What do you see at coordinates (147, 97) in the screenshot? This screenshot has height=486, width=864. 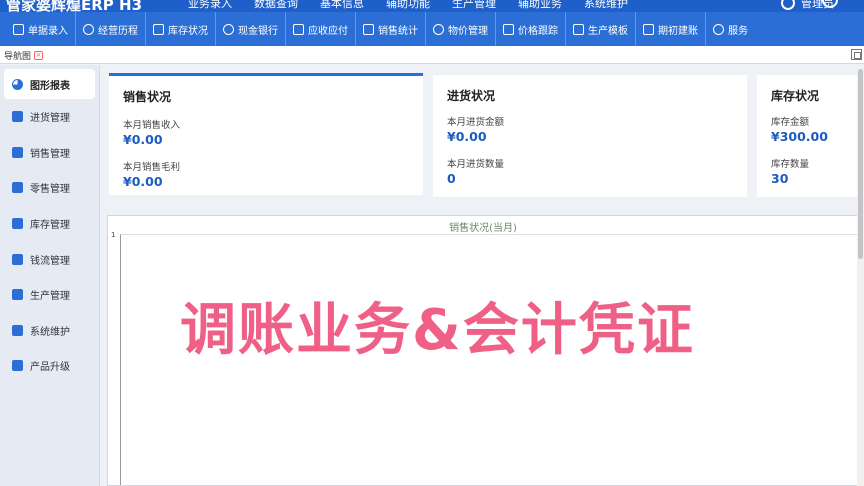 I see `card-title: 销售状况` at bounding box center [147, 97].